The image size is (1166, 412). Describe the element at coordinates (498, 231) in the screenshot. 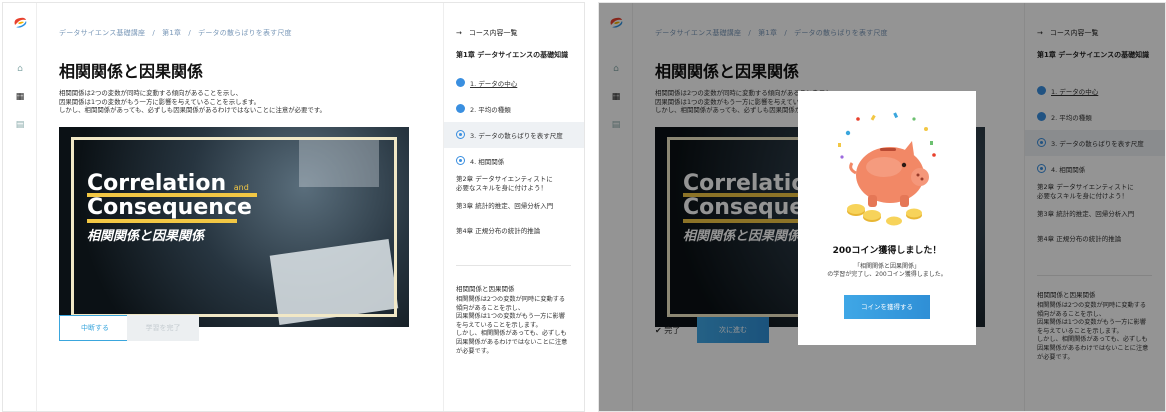

I see `chapter-link: 第4章 正規分布の統計的推論` at that location.